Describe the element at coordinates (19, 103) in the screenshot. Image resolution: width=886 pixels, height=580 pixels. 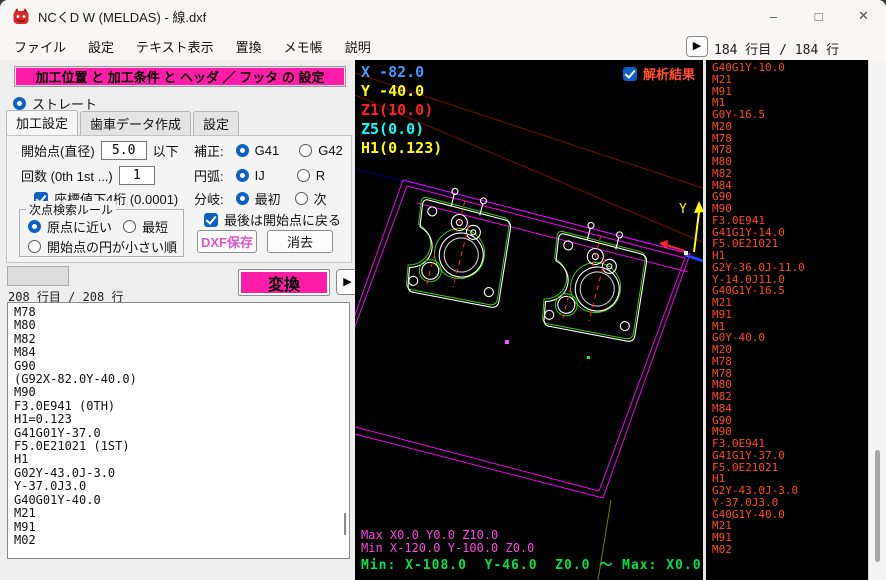
I see `straight-radio` at that location.